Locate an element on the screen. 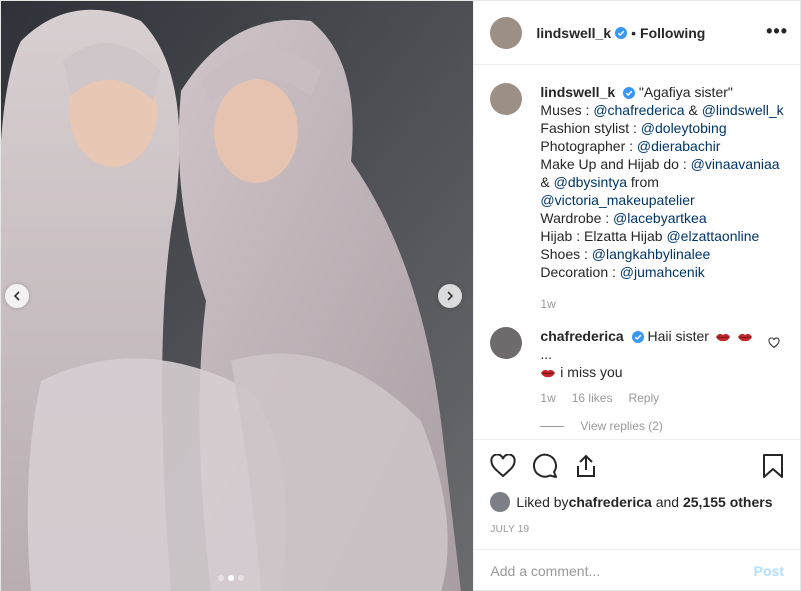 This screenshot has height=591, width=801. liker-avatar is located at coordinates (500, 502).